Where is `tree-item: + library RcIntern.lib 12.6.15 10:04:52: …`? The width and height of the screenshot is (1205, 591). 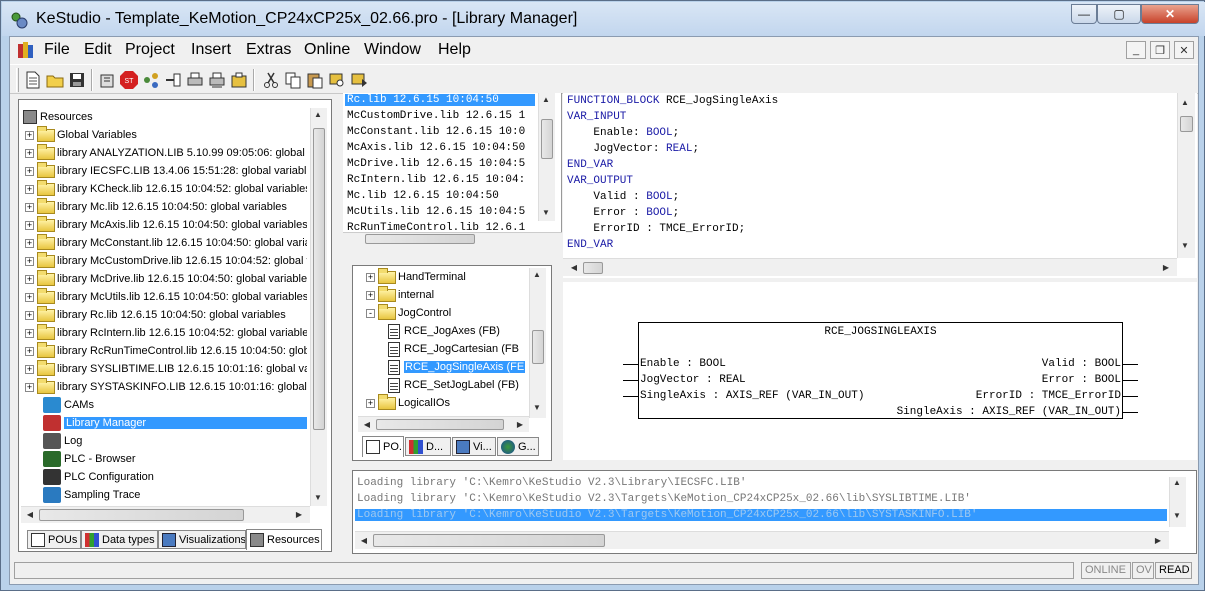
tree-item: + library RcIntern.lib 12.6.15 10:04:52: … is located at coordinates (166, 332).